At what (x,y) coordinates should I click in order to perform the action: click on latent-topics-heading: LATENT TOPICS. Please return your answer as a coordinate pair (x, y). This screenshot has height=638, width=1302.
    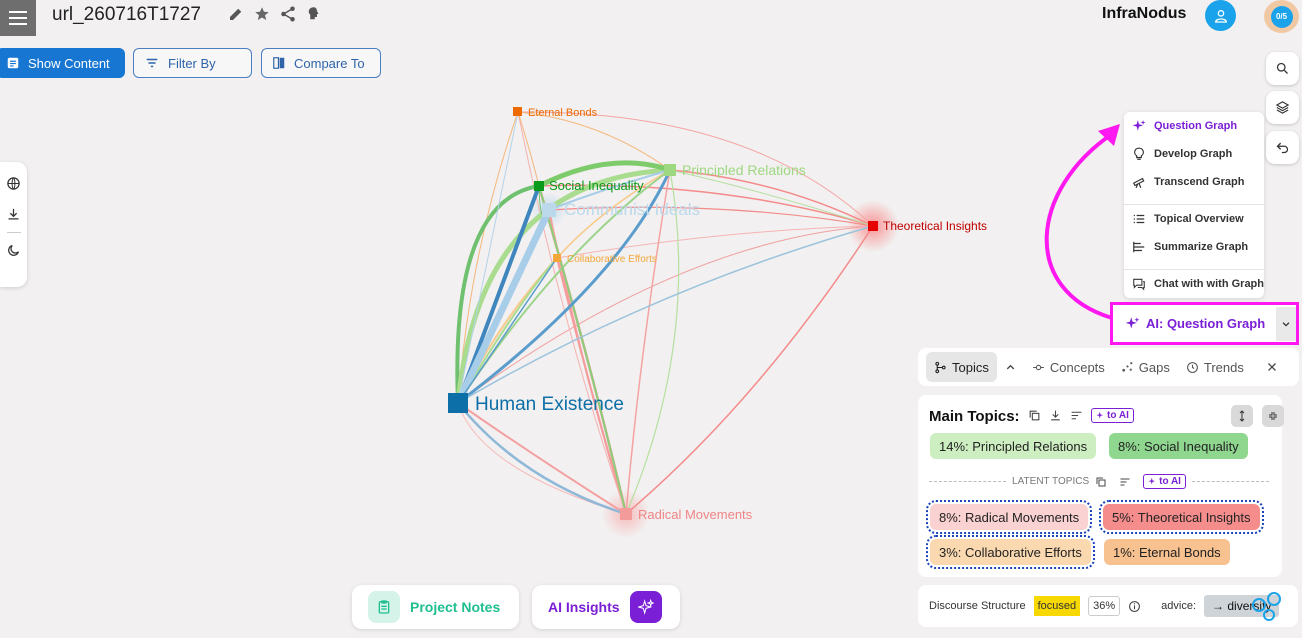
    Looking at the image, I should click on (1051, 481).